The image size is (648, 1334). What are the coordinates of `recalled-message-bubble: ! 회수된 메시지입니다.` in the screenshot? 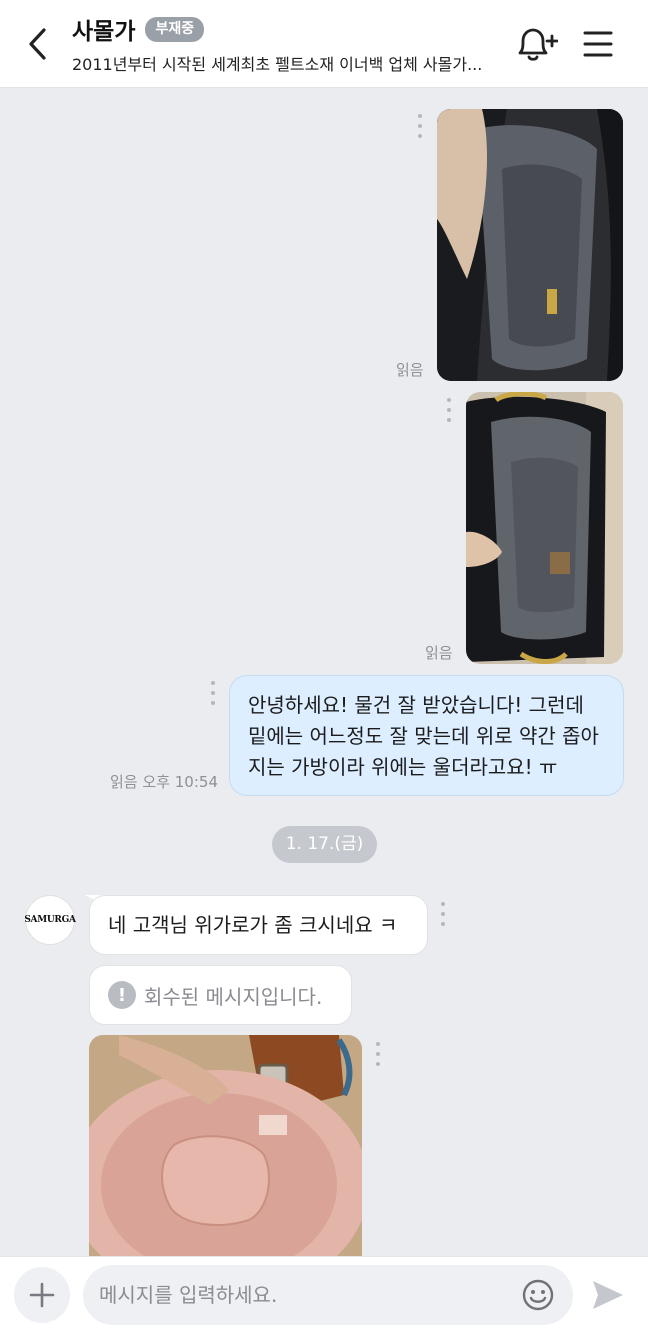 It's located at (220, 995).